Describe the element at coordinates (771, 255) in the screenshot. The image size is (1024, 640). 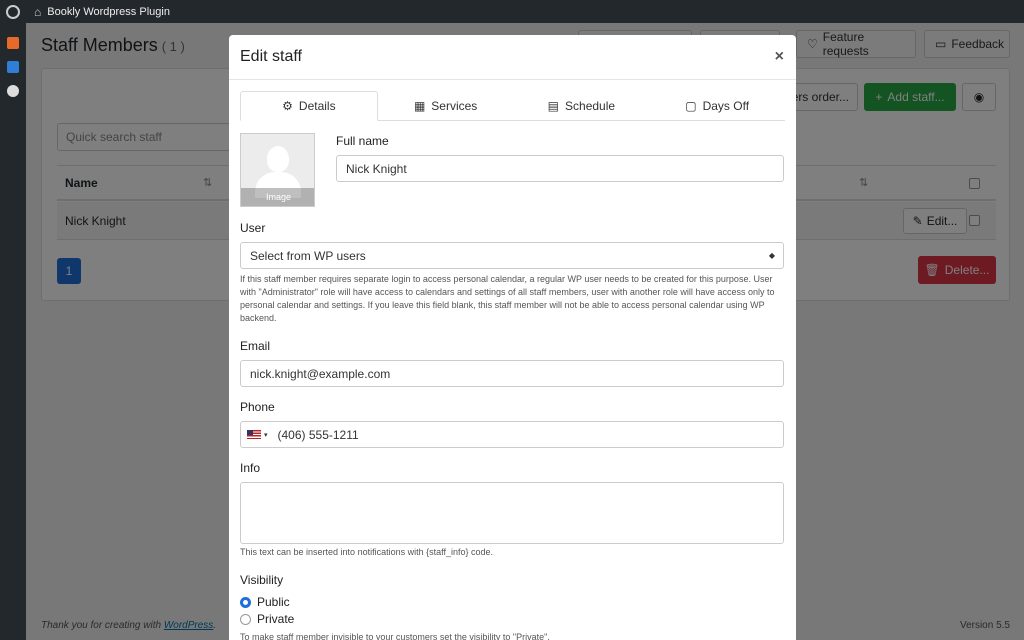
I see `select-arrows-icon: ◆` at that location.